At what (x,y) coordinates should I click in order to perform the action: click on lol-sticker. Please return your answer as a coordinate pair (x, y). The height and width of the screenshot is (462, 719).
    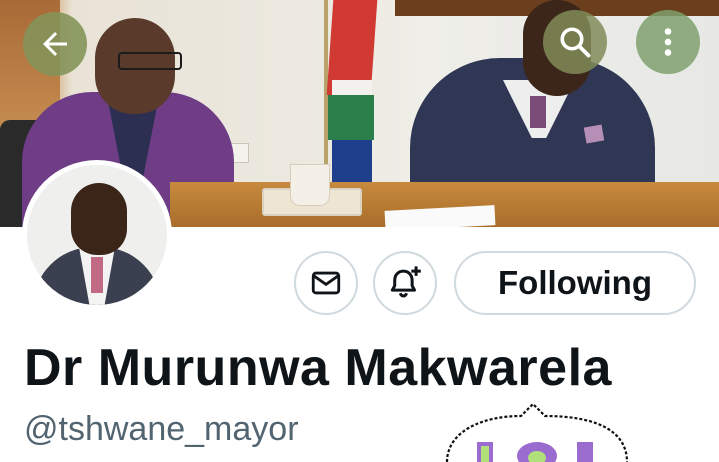
    Looking at the image, I should click on (537, 432).